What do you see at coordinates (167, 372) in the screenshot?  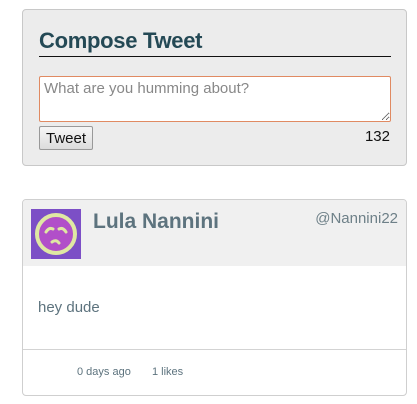 I see `like-count: 1 likes` at bounding box center [167, 372].